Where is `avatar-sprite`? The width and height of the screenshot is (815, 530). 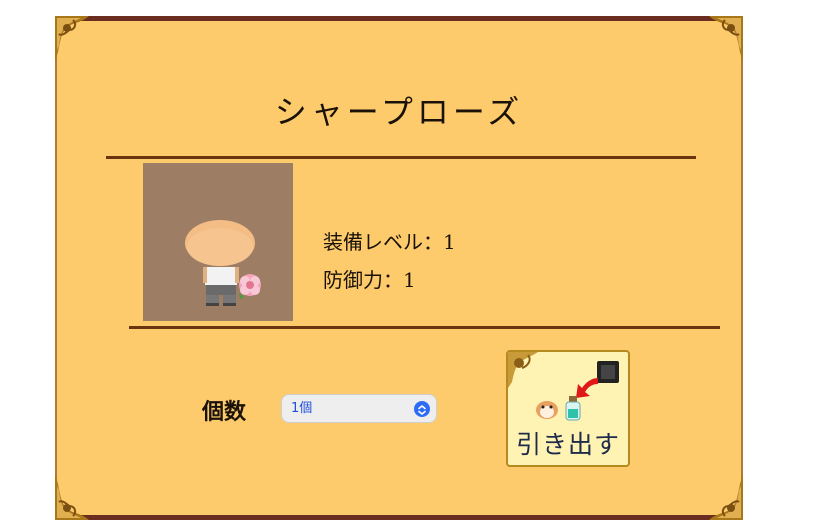
avatar-sprite is located at coordinates (220, 263).